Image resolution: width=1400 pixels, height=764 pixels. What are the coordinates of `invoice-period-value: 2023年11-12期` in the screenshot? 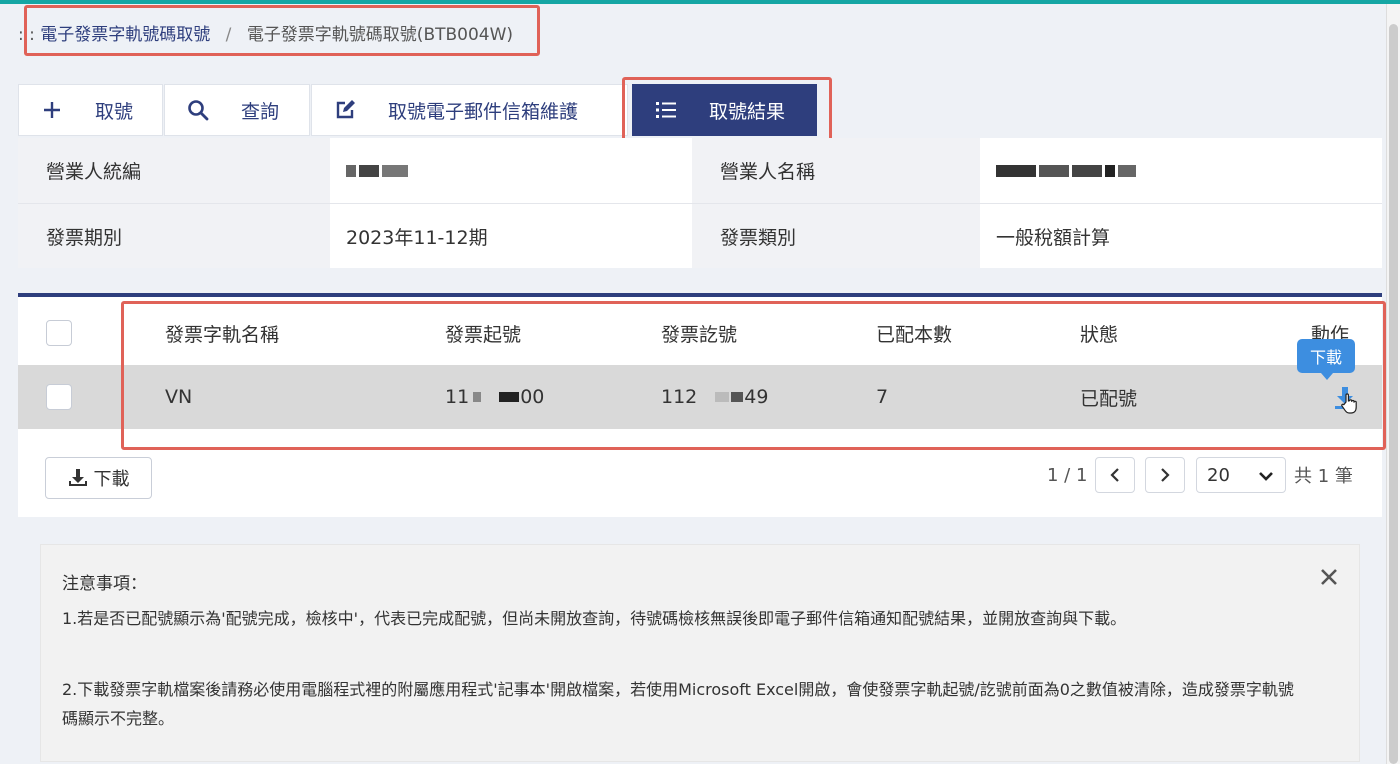 It's located at (511, 235).